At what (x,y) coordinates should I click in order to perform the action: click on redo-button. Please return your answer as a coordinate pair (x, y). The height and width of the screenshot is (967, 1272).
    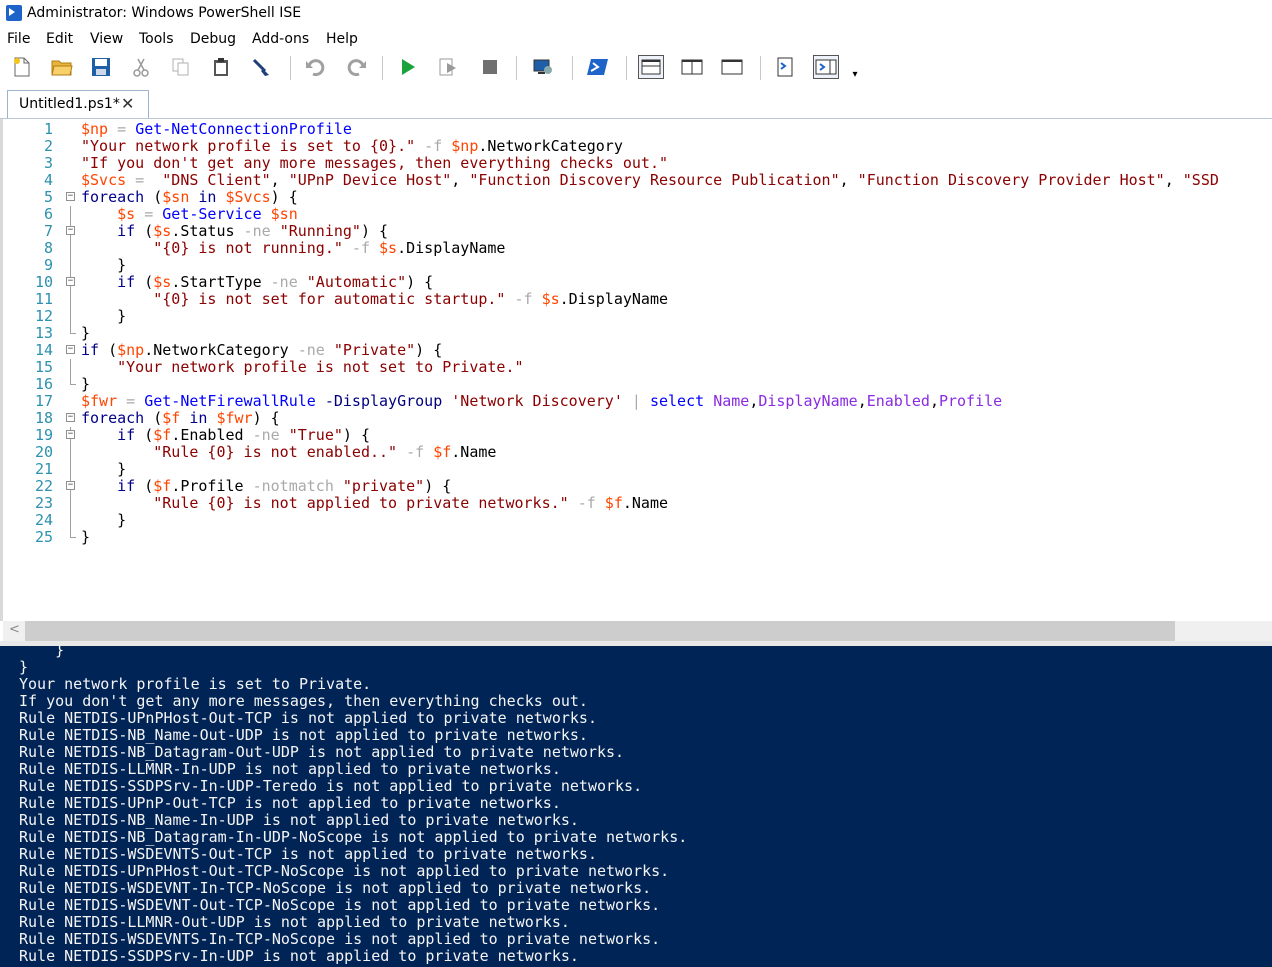
    Looking at the image, I should click on (356, 67).